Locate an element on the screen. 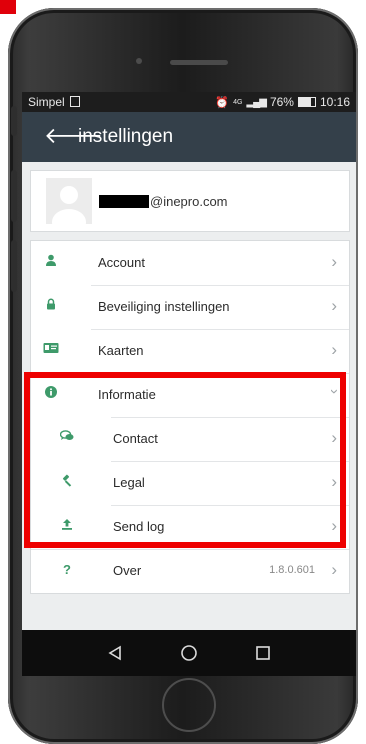 The image size is (366, 744). back-triangle-icon is located at coordinates (115, 653).